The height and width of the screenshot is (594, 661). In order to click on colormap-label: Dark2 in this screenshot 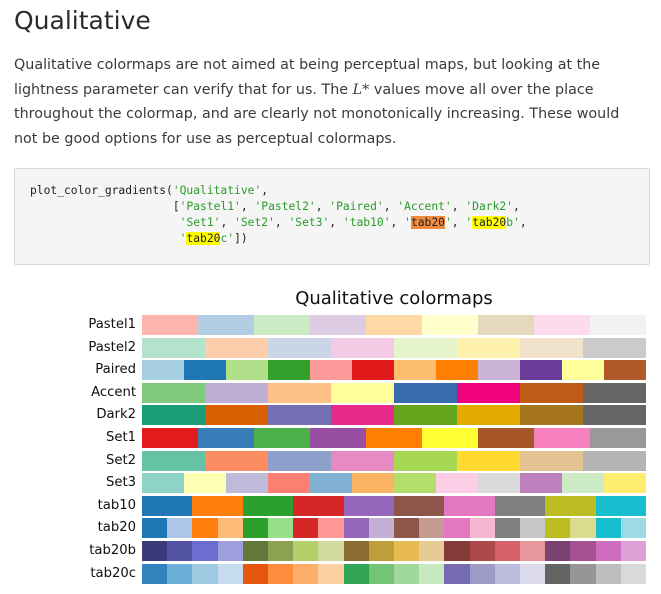, I will do `click(116, 415)`.